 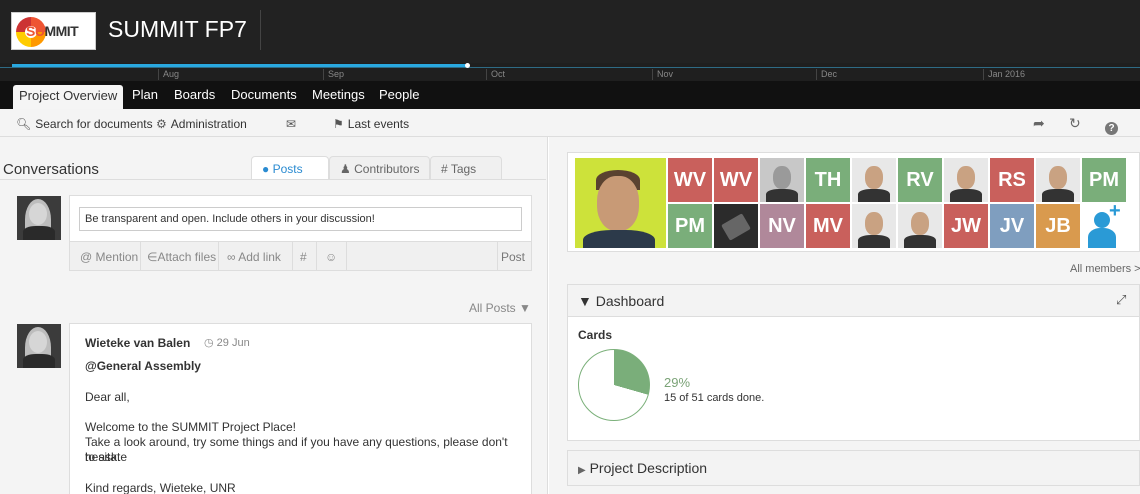 What do you see at coordinates (338, 94) in the screenshot?
I see `tab-meetings: Meetings` at bounding box center [338, 94].